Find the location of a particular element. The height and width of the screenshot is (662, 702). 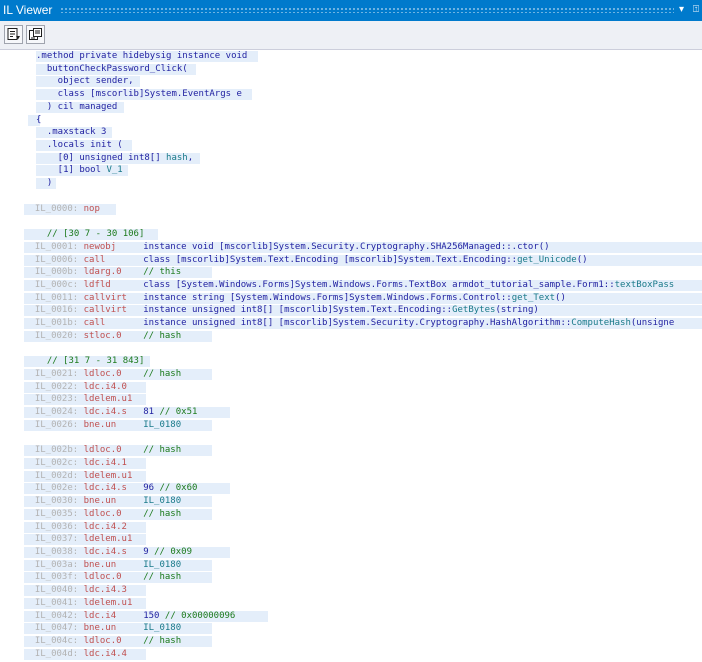

code-token-kw: , is located at coordinates (190, 157).